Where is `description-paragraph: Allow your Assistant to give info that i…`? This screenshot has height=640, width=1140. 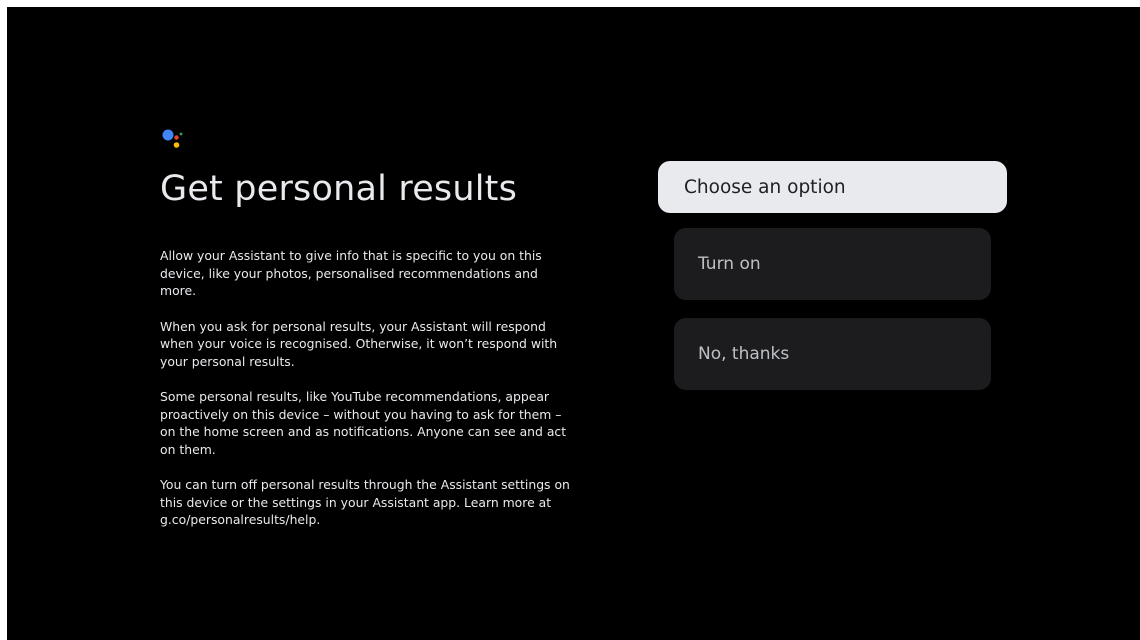 description-paragraph: Allow your Assistant to give info that i… is located at coordinates (351, 273).